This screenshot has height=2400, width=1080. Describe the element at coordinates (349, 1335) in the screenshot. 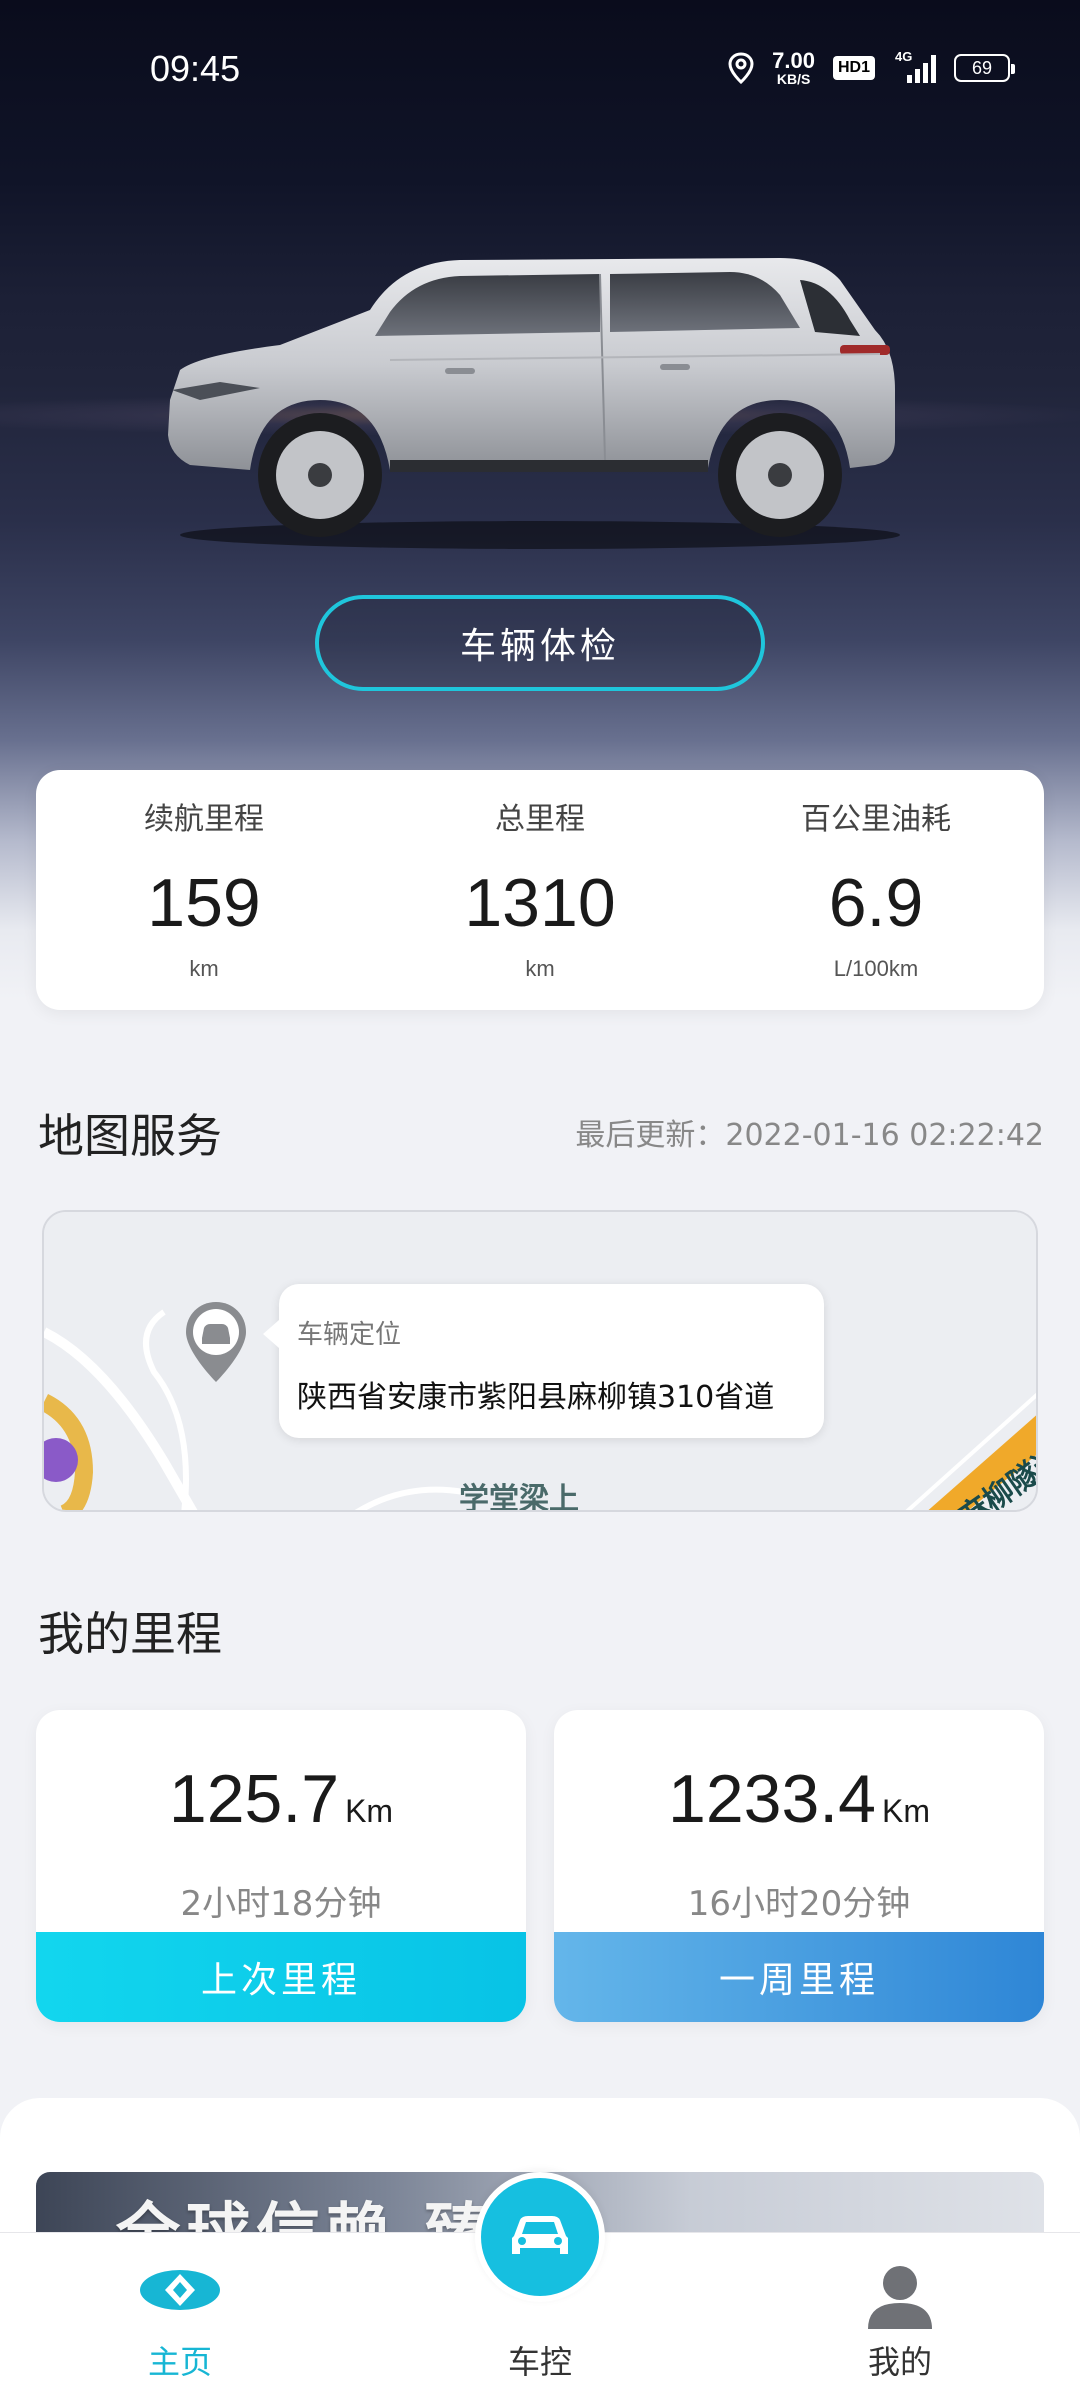

I see `vehicle-location-label: 车辆定位` at that location.